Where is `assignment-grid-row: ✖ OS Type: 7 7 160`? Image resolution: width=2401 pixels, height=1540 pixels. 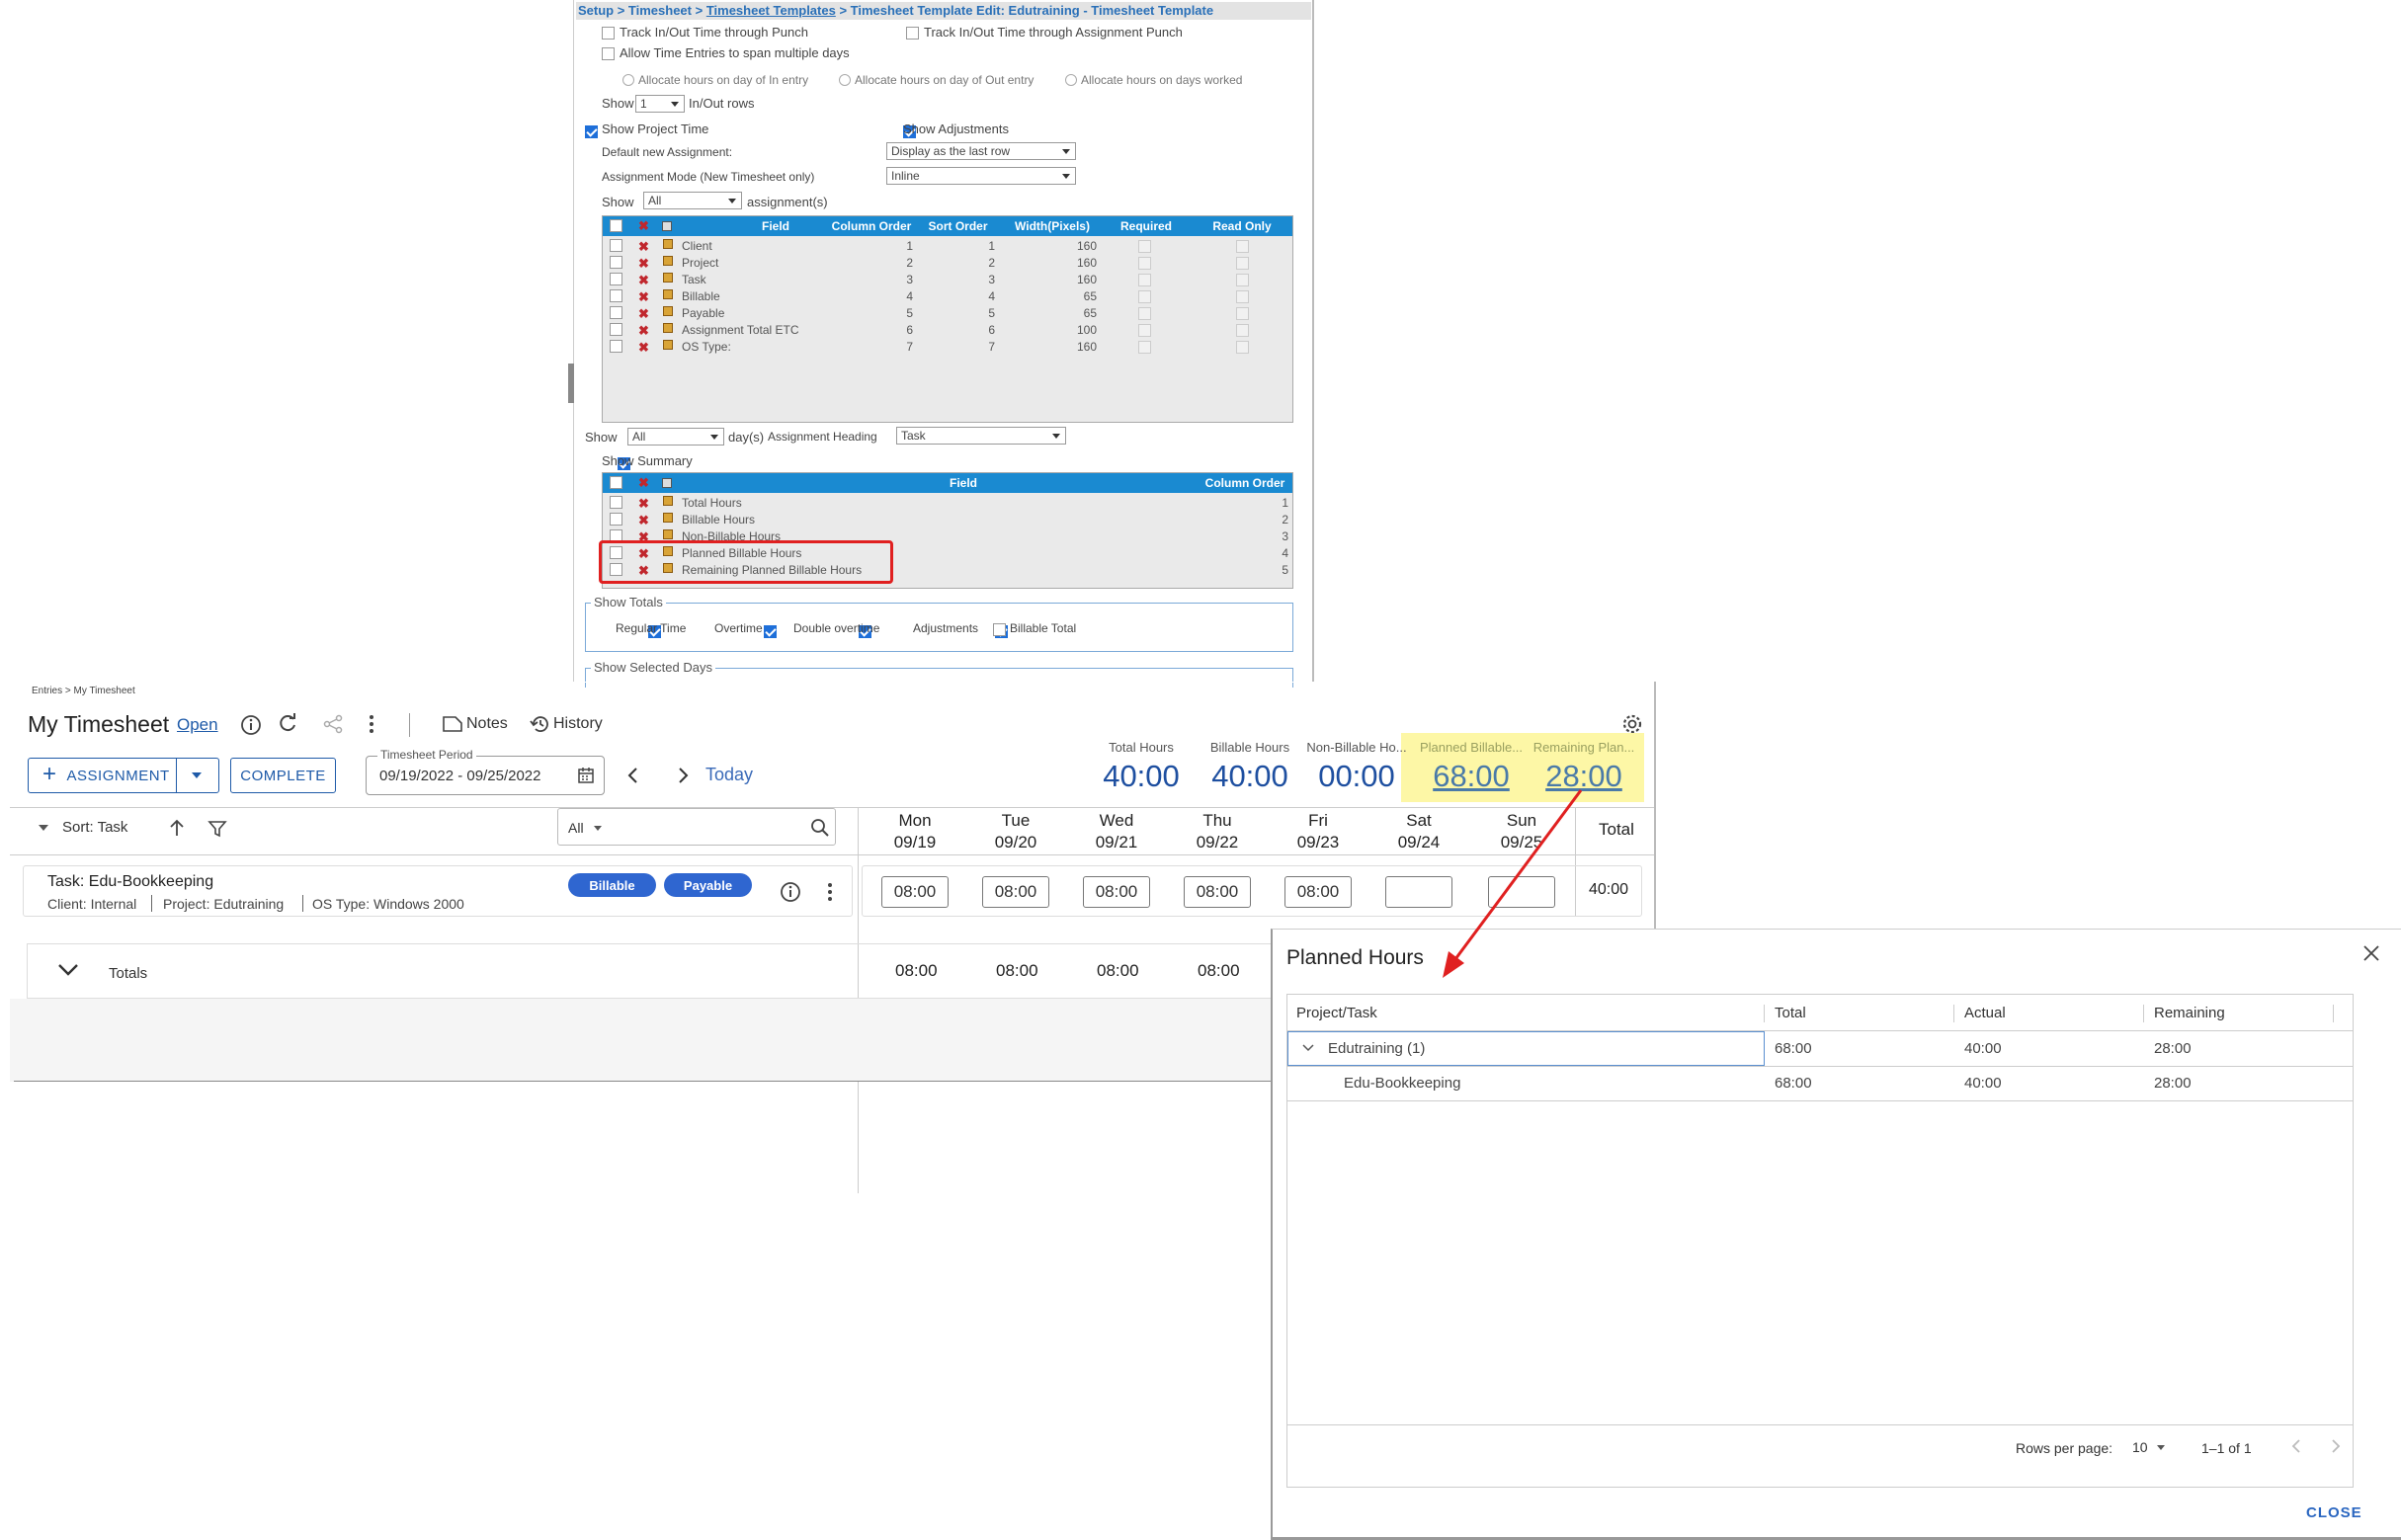 assignment-grid-row: ✖ OS Type: 7 7 160 is located at coordinates (947, 348).